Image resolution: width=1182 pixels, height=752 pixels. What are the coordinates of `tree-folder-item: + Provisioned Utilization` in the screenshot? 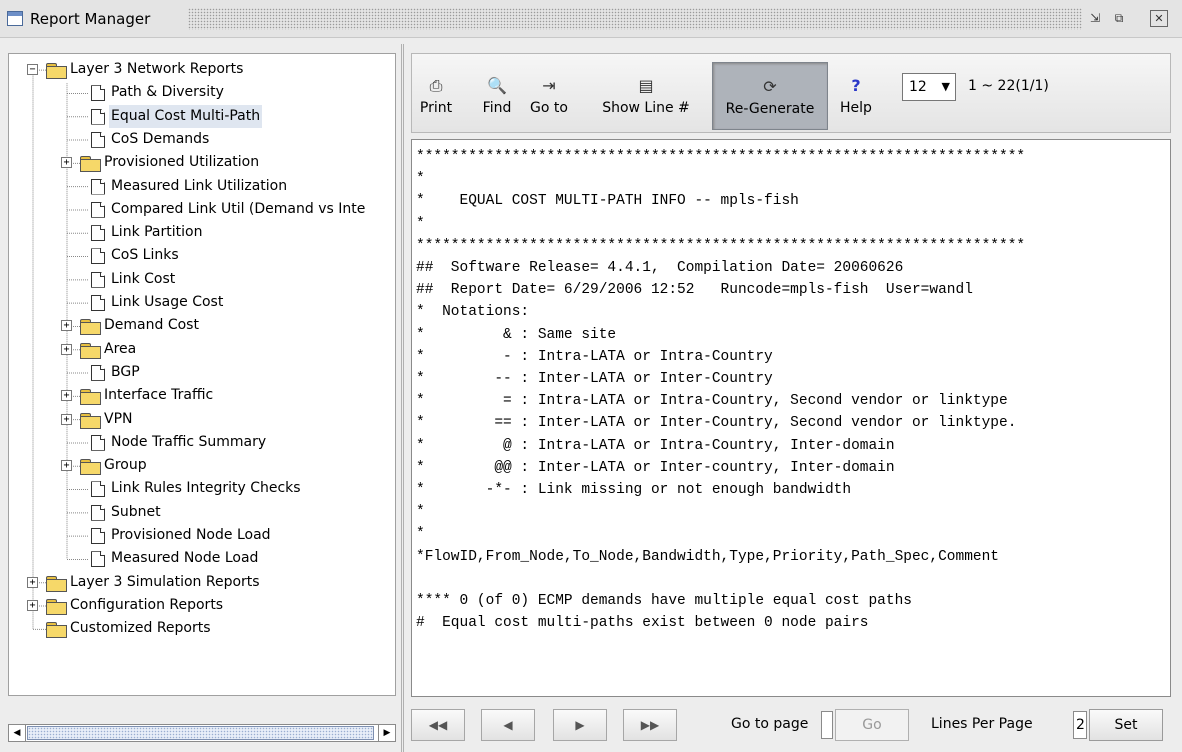 It's located at (202, 162).